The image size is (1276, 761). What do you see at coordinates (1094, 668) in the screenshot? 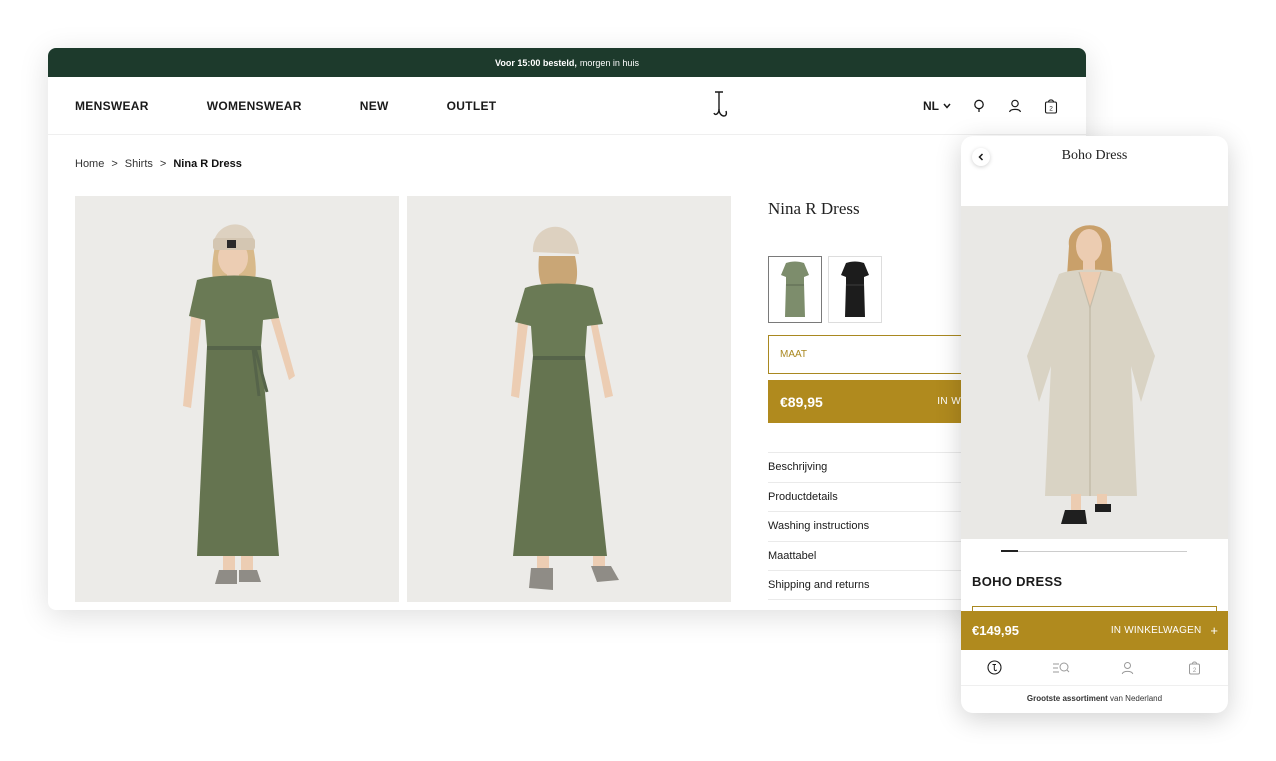
I see `mobile-tab-bar: 2` at bounding box center [1094, 668].